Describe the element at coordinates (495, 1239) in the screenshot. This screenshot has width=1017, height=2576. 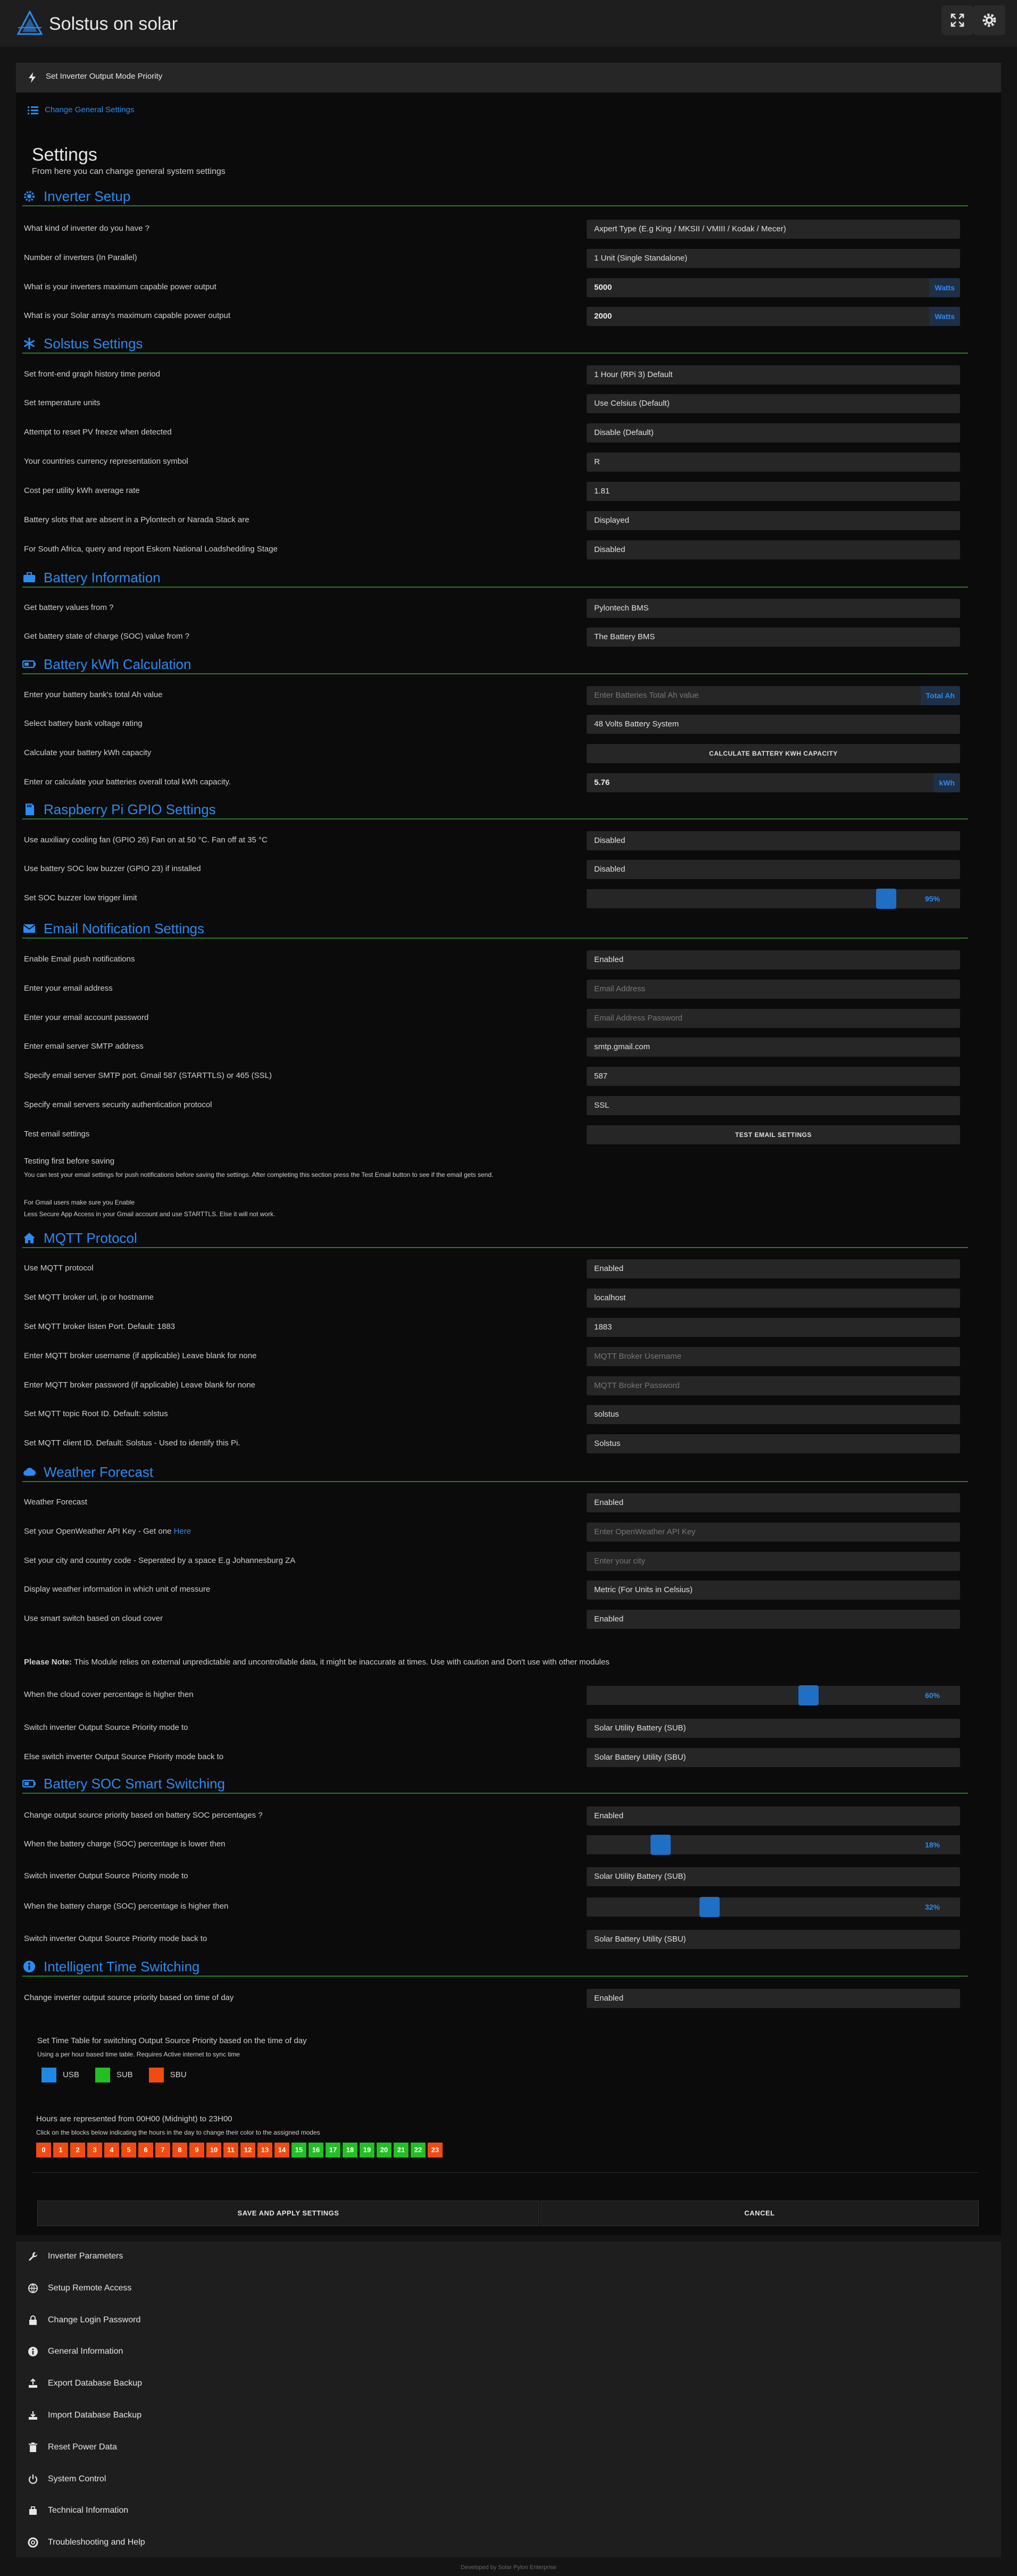
I see `section-mqtt: MQTT Protocol` at that location.